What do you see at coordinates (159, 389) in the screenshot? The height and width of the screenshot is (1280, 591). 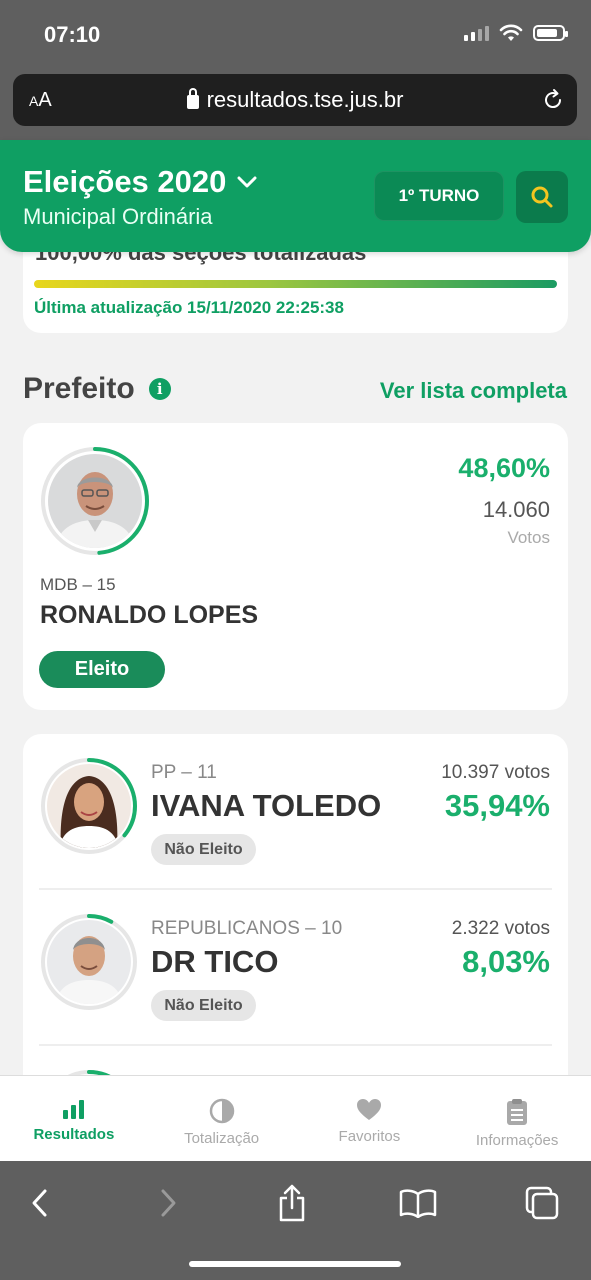 I see `info-icon: i` at bounding box center [159, 389].